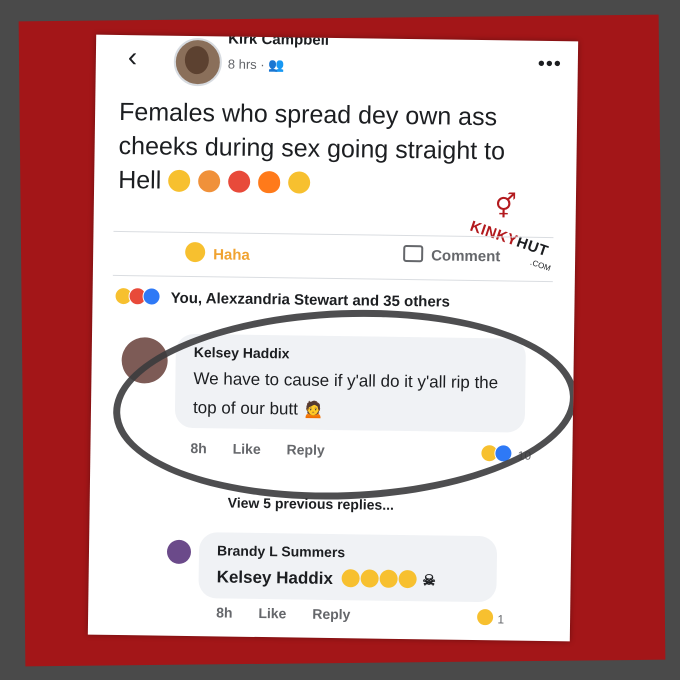 This screenshot has height=680, width=680. Describe the element at coordinates (179, 180) in the screenshot. I see `tired-face-emoji-icon` at that location.